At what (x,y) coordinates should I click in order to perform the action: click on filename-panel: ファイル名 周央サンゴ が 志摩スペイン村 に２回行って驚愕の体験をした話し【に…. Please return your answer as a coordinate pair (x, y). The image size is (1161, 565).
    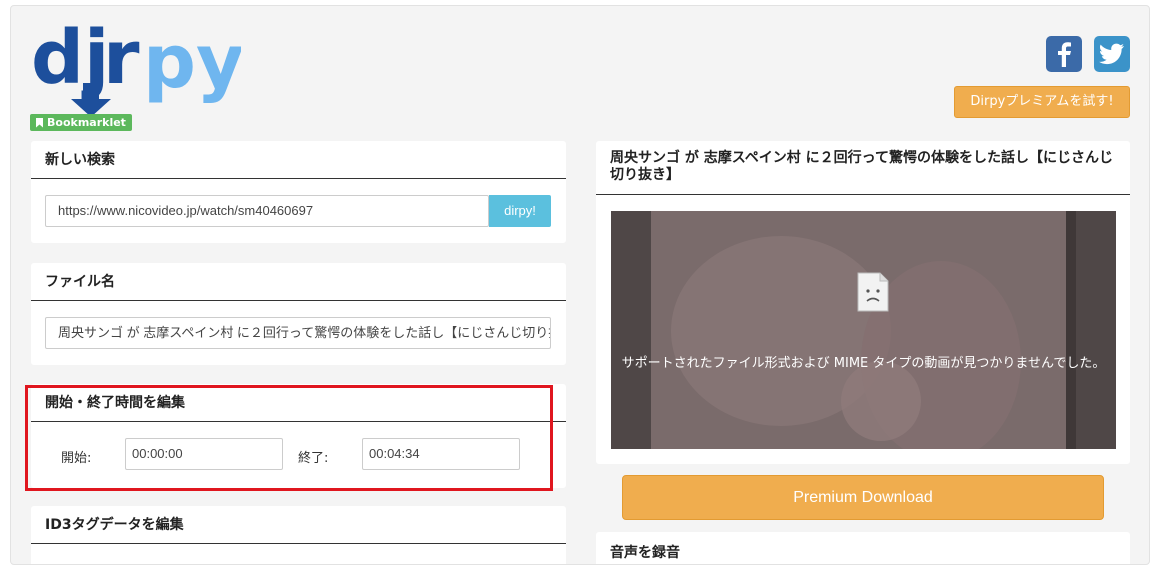
    Looking at the image, I should click on (298, 314).